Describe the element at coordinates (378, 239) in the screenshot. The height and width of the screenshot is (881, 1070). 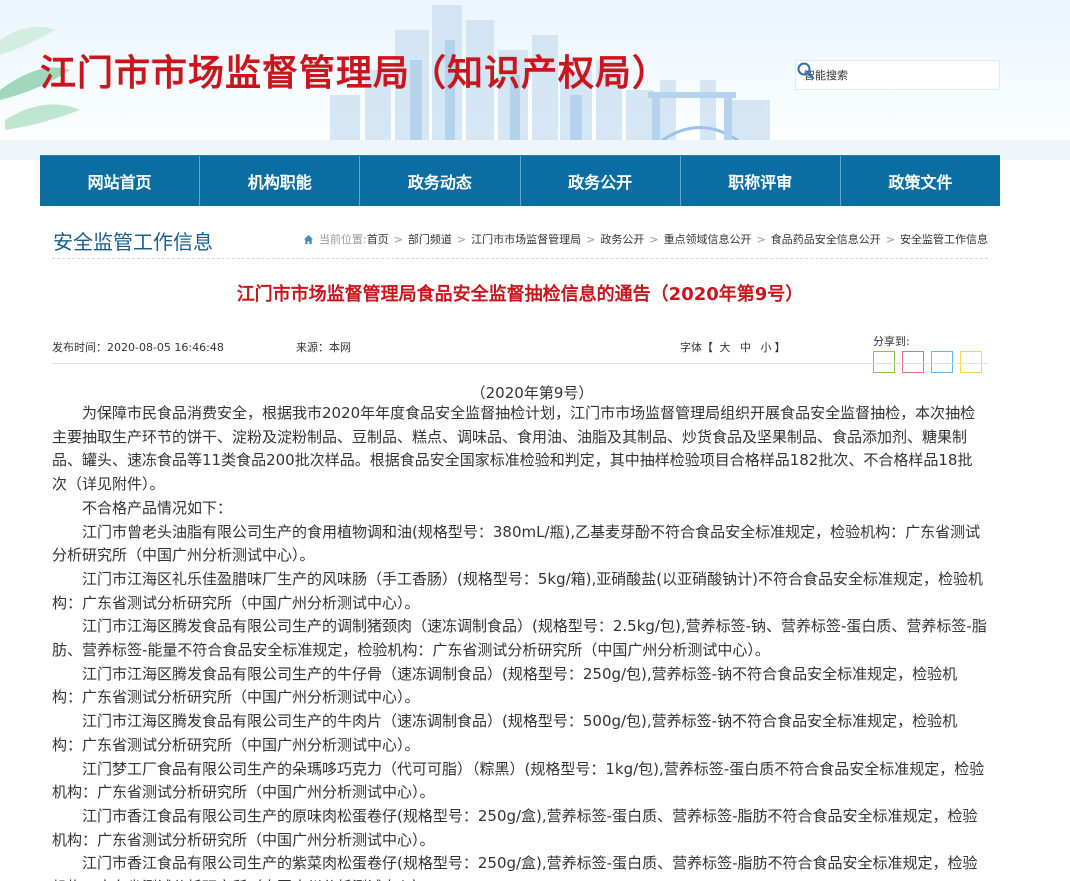
I see `breadcrumb-item-home: 首页` at that location.